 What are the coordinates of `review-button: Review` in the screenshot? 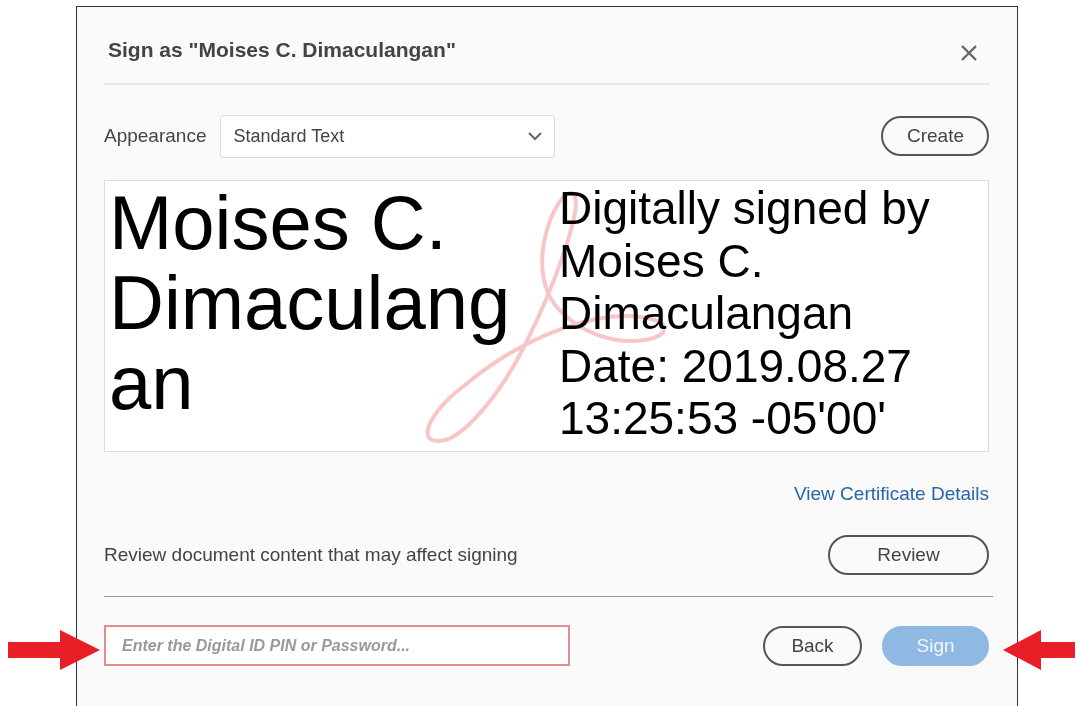 It's located at (908, 555).